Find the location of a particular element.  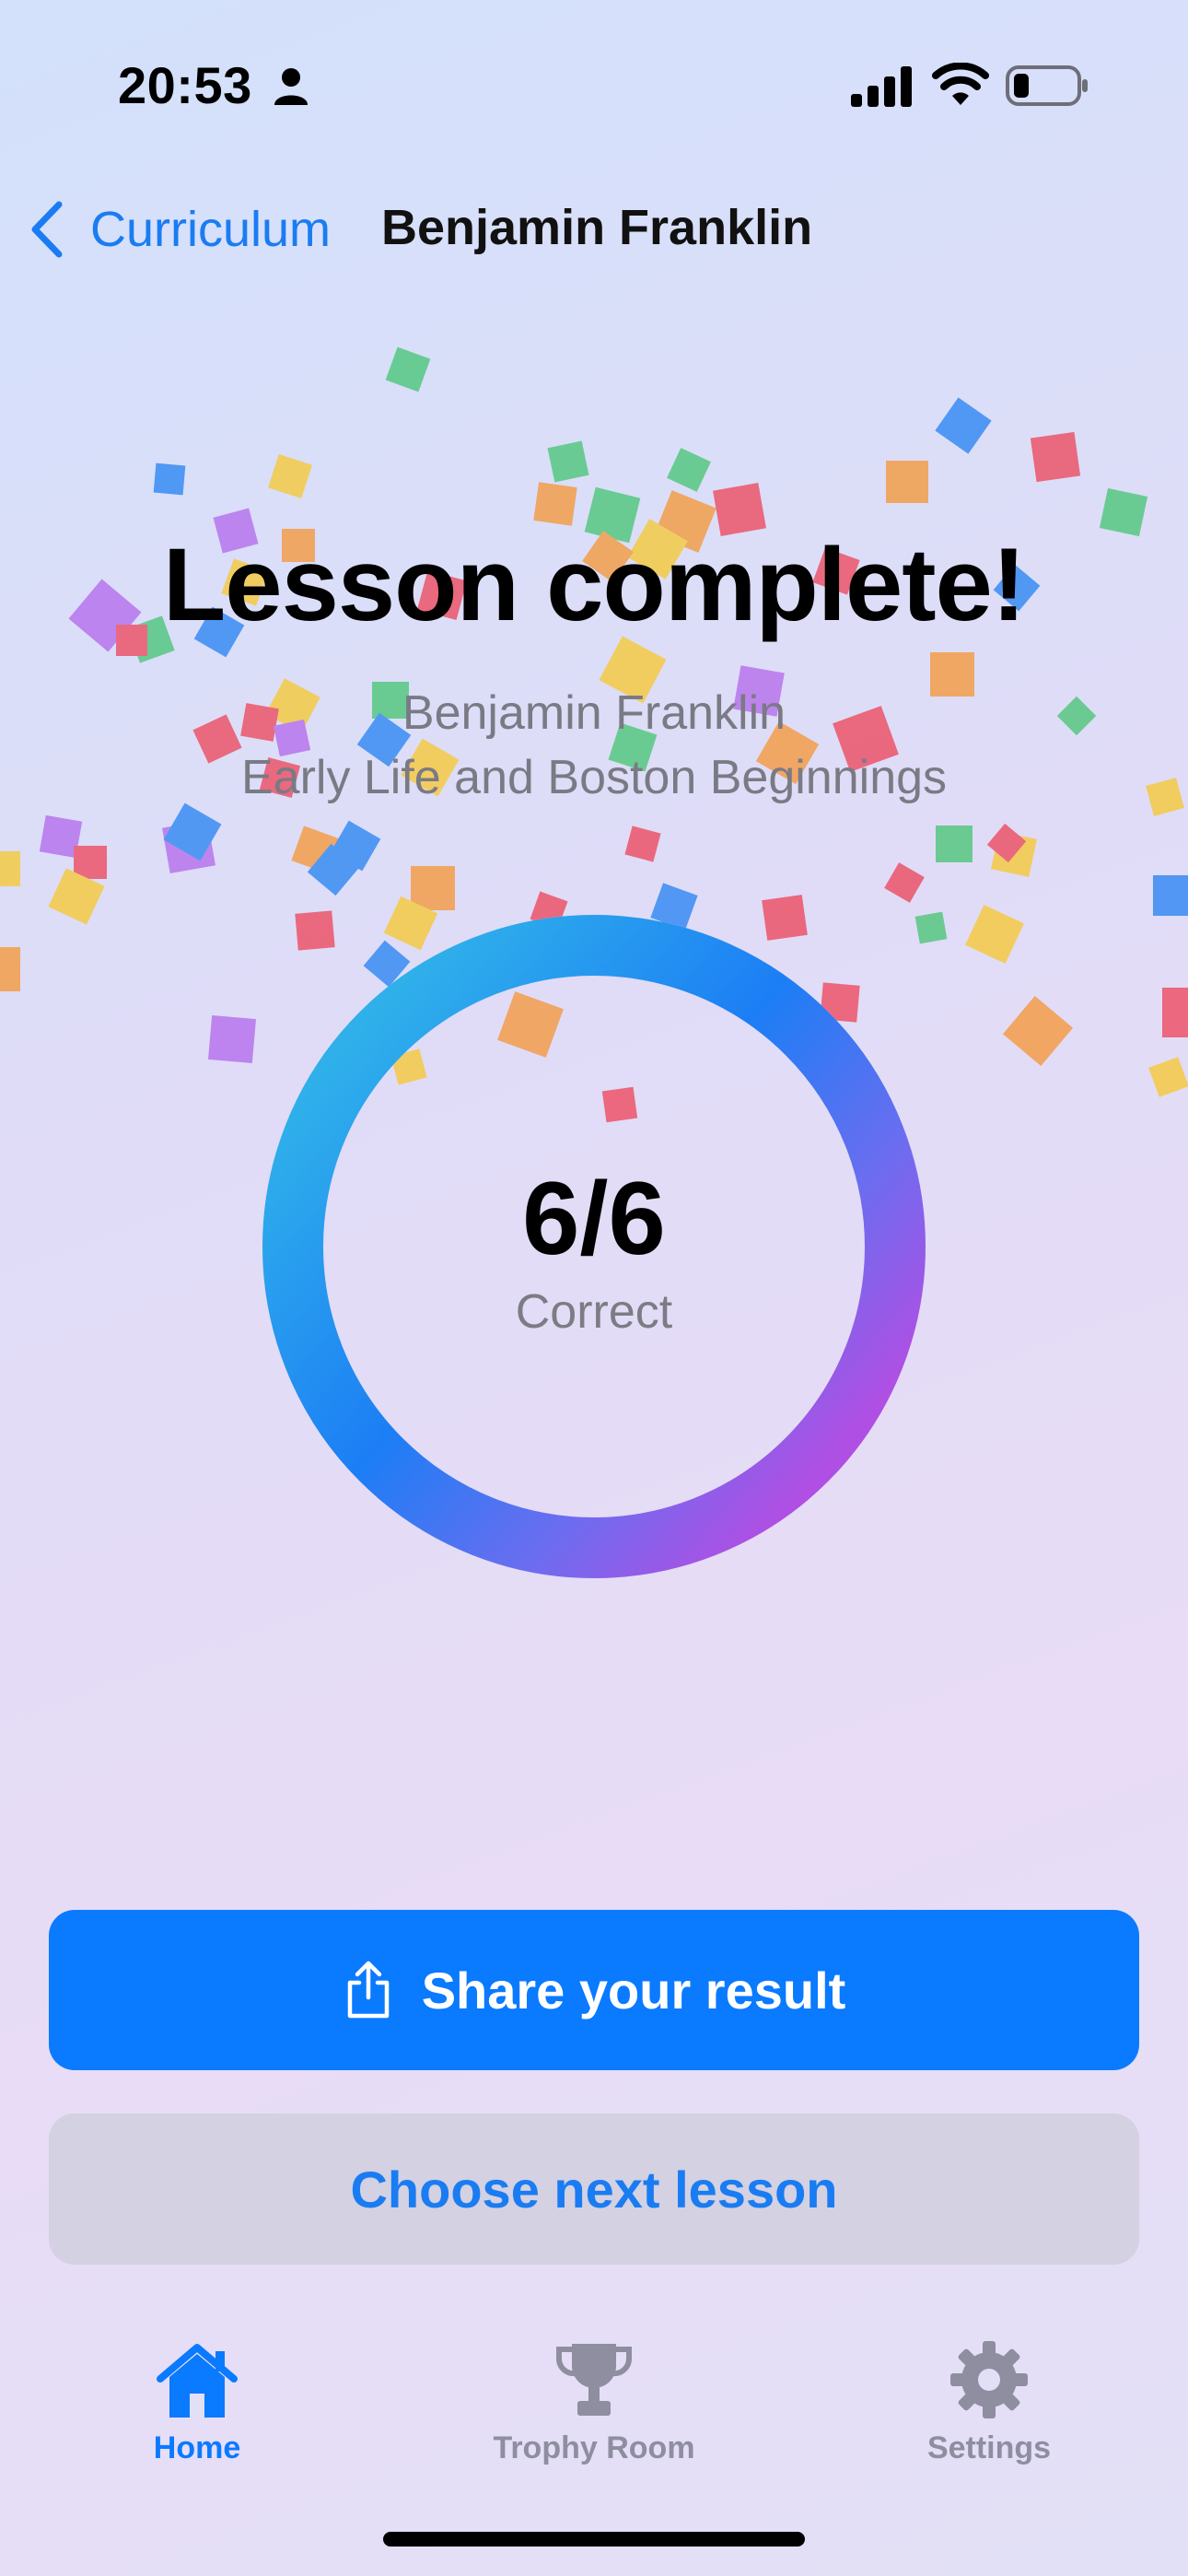

next-lesson-label: Choose next lesson is located at coordinates (594, 2189).